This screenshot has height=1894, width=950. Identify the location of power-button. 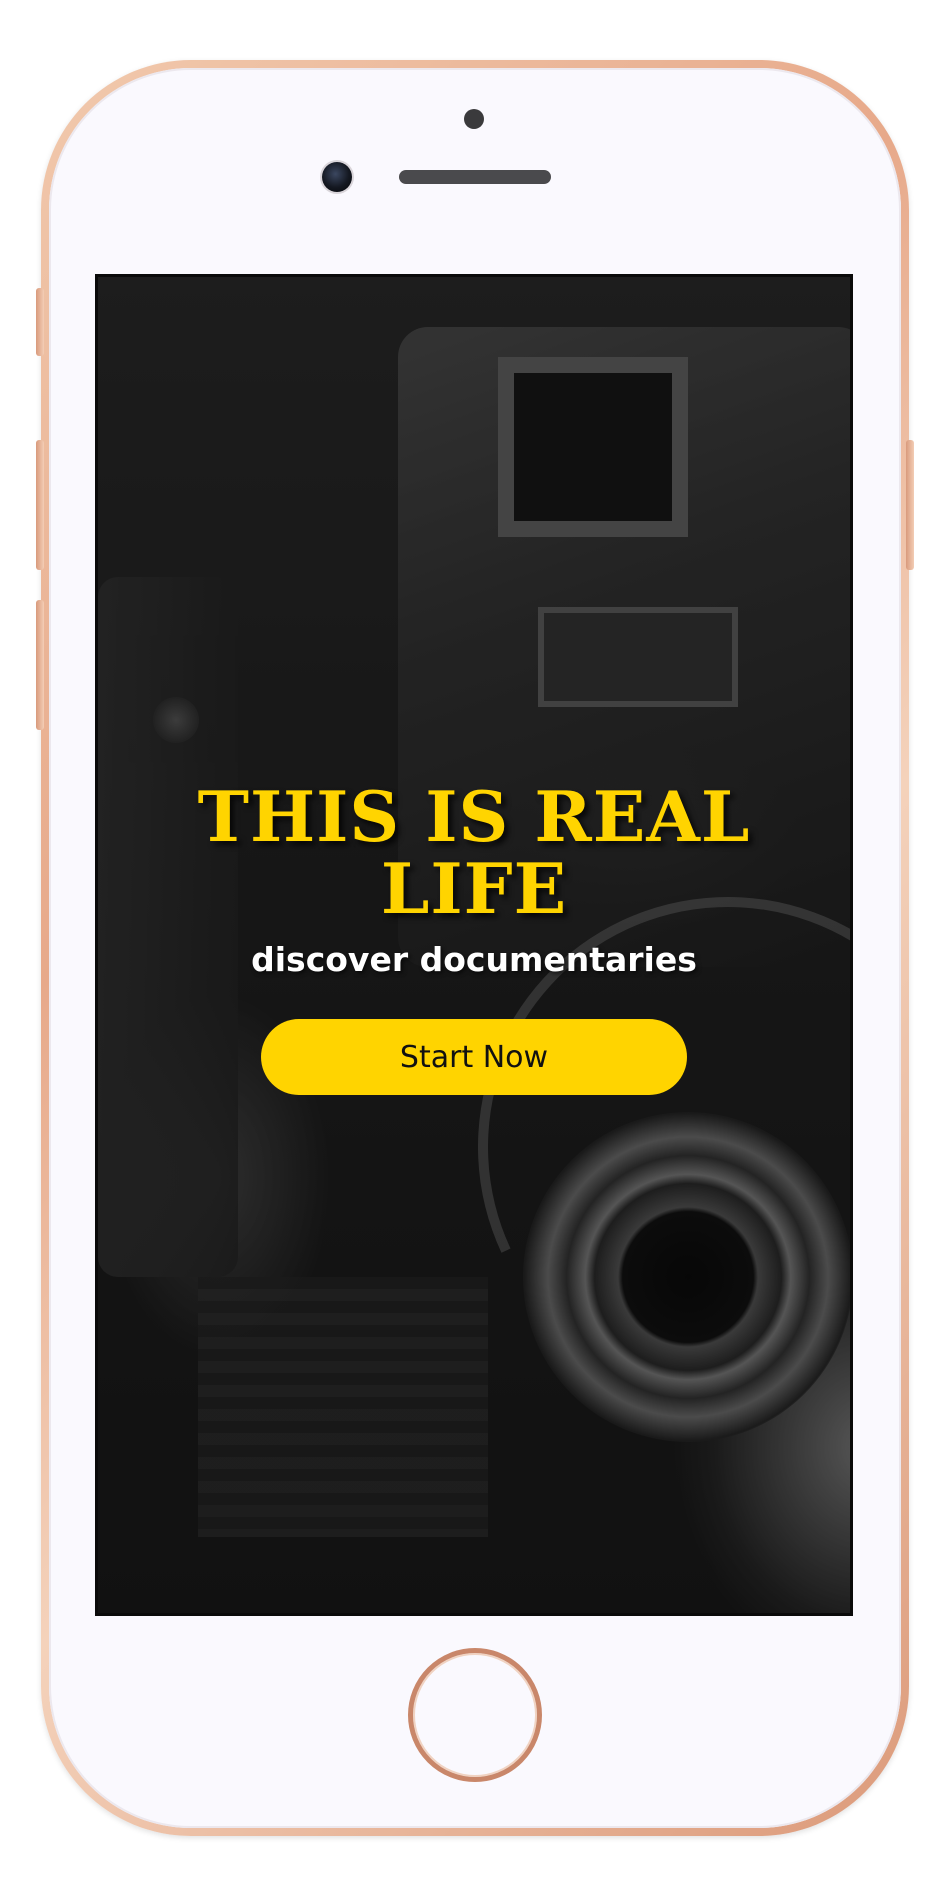
(910, 505).